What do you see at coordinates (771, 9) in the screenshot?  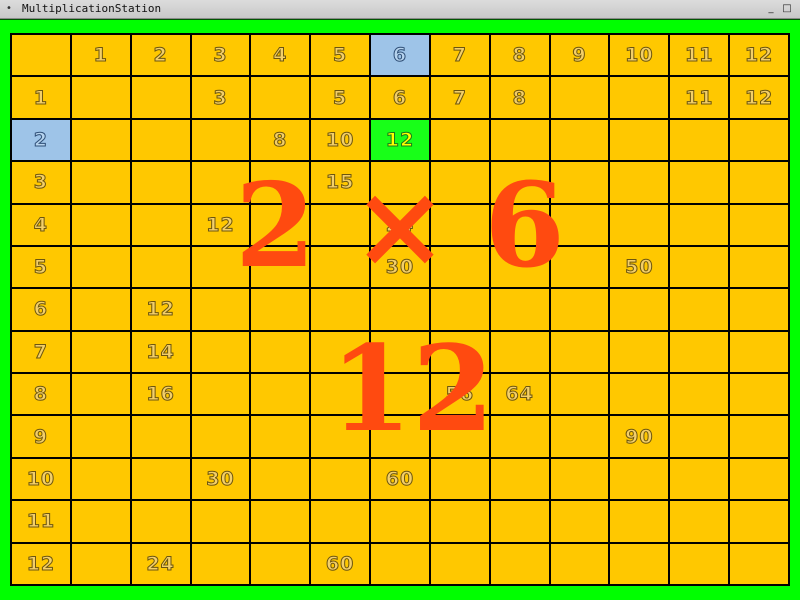 I see `minimize-button: _` at bounding box center [771, 9].